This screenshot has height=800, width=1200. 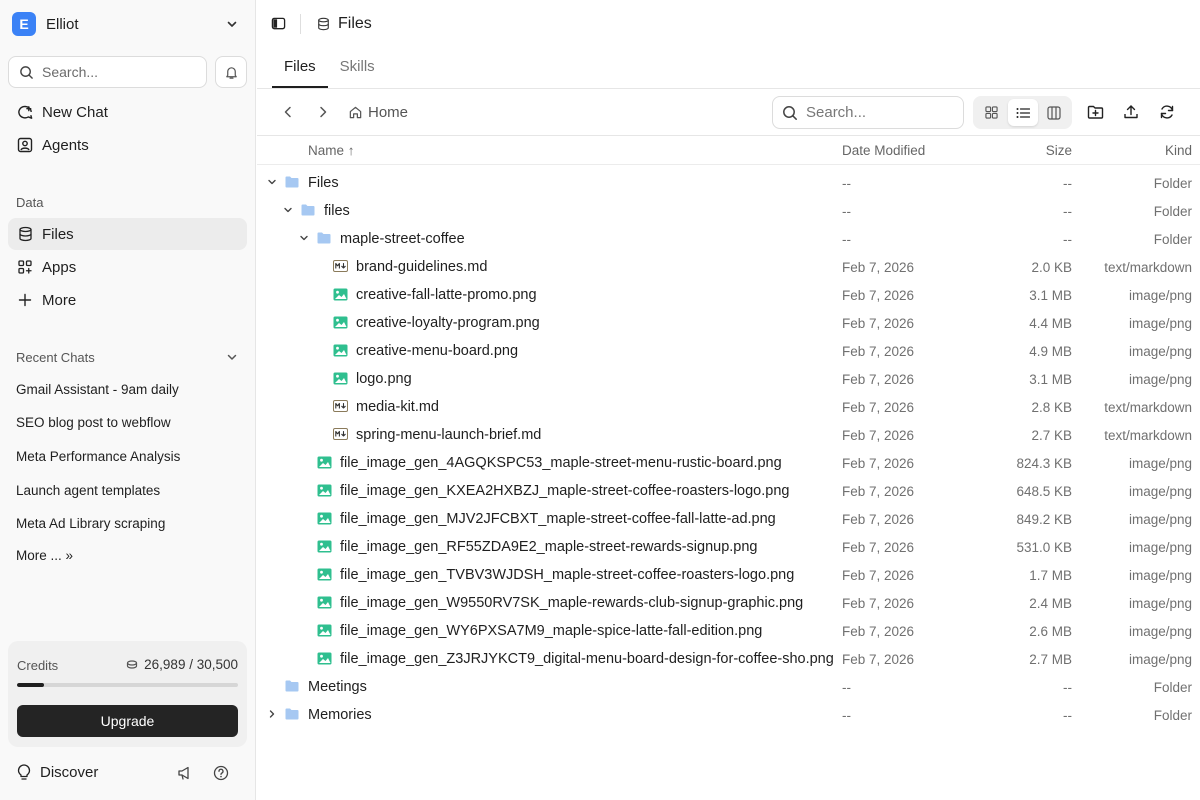 What do you see at coordinates (991, 112) in the screenshot?
I see `grid-view-button` at bounding box center [991, 112].